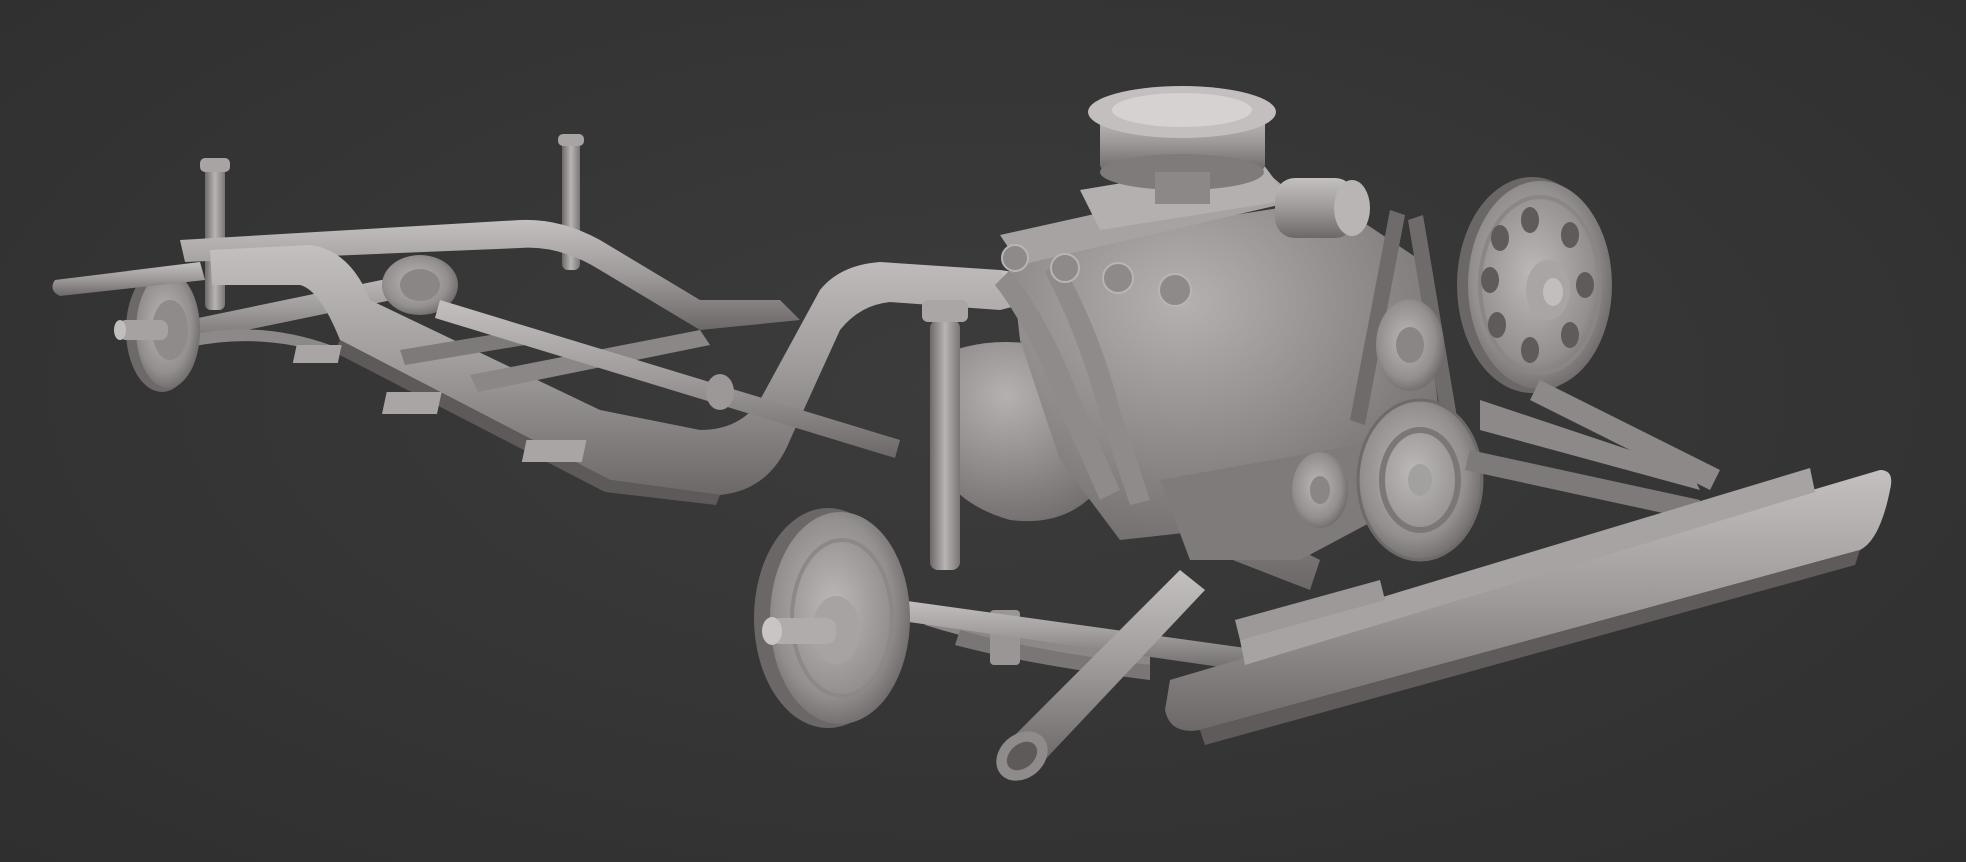  Describe the element at coordinates (1534, 285) in the screenshot. I see `fan-pulley` at that location.